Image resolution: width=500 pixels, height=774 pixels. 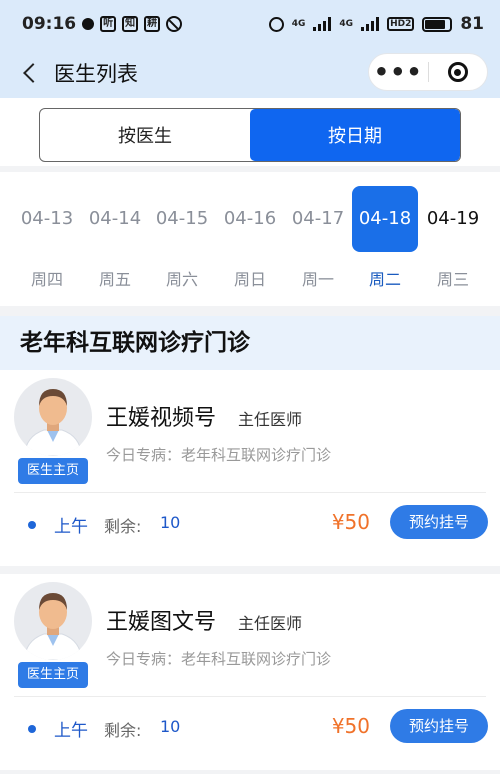 What do you see at coordinates (318, 218) in the screenshot?
I see `date-label: 04-17` at bounding box center [318, 218].